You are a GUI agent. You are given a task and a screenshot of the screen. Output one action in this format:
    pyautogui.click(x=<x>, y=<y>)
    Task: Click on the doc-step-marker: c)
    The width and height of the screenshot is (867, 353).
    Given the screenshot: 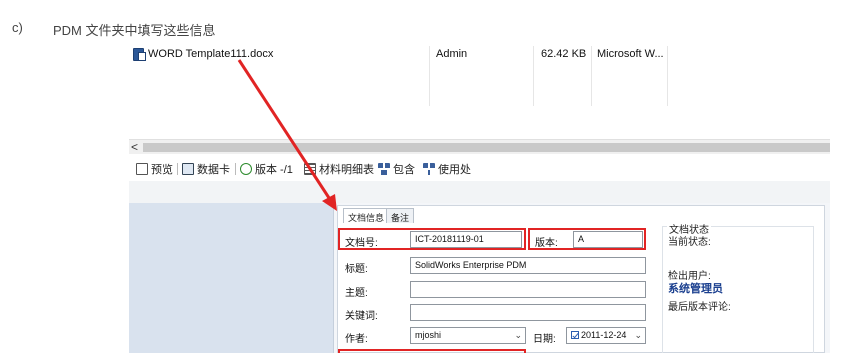 What is the action you would take?
    pyautogui.click(x=17, y=27)
    